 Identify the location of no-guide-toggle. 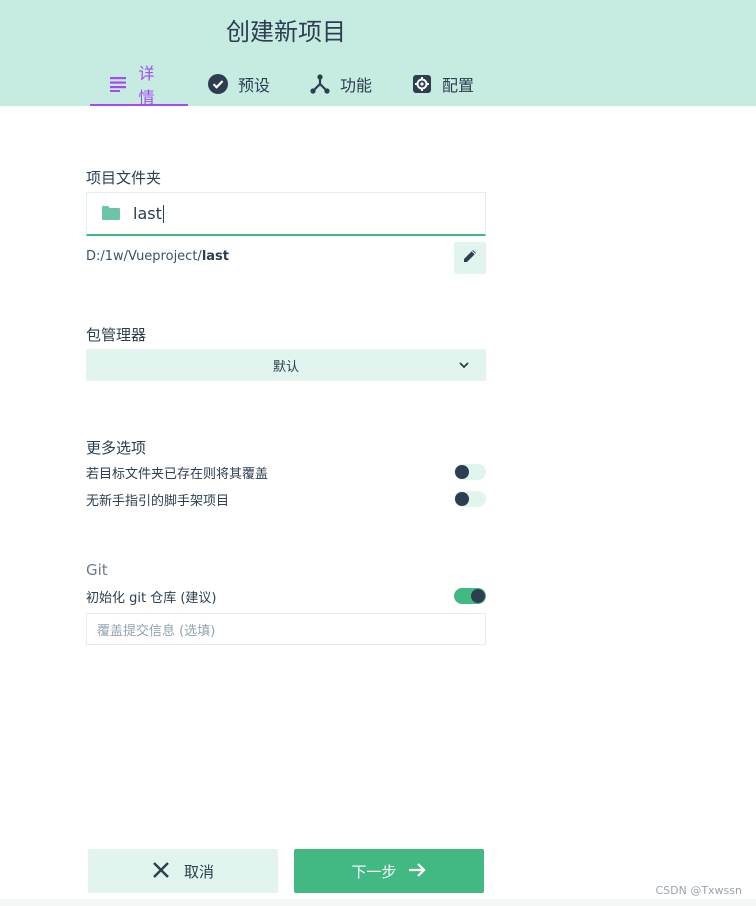
(470, 499).